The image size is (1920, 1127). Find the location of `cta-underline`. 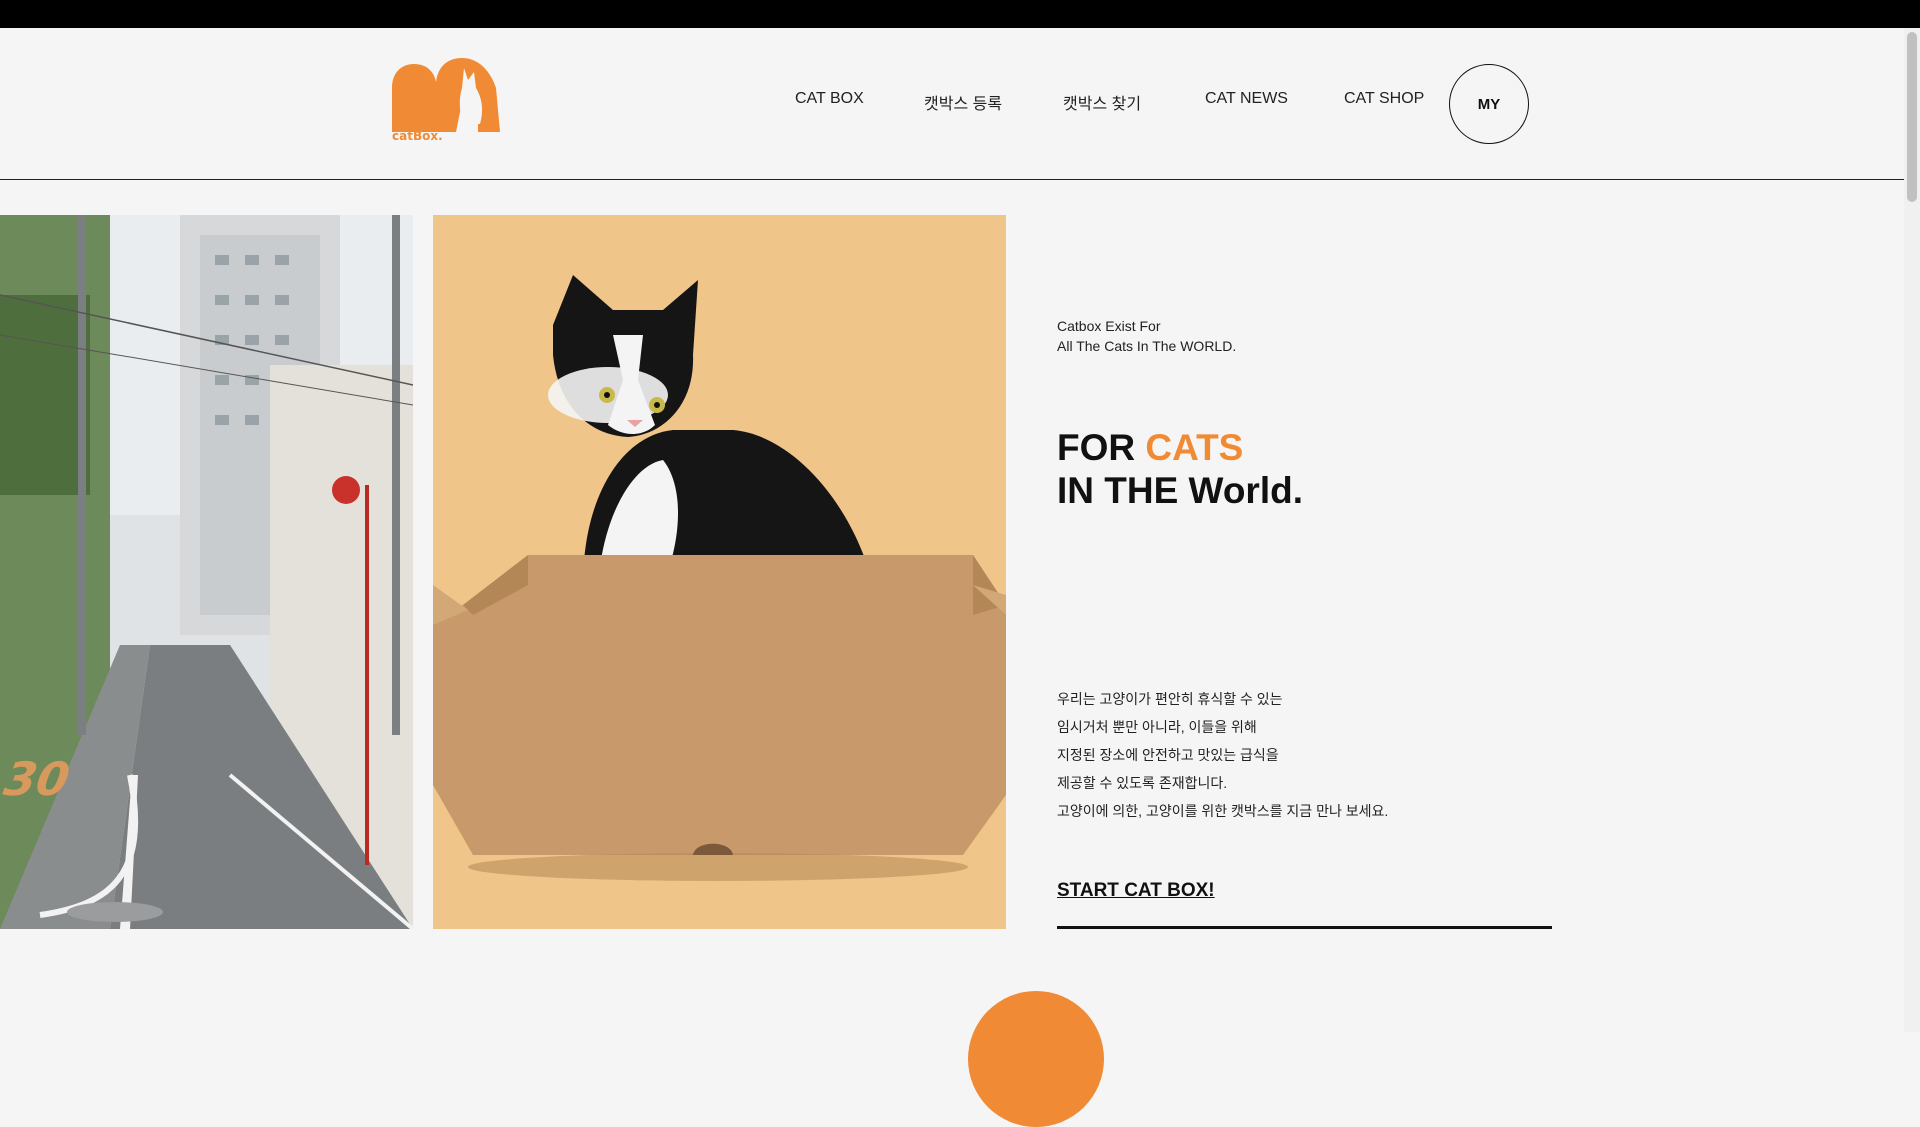

cta-underline is located at coordinates (1304, 927).